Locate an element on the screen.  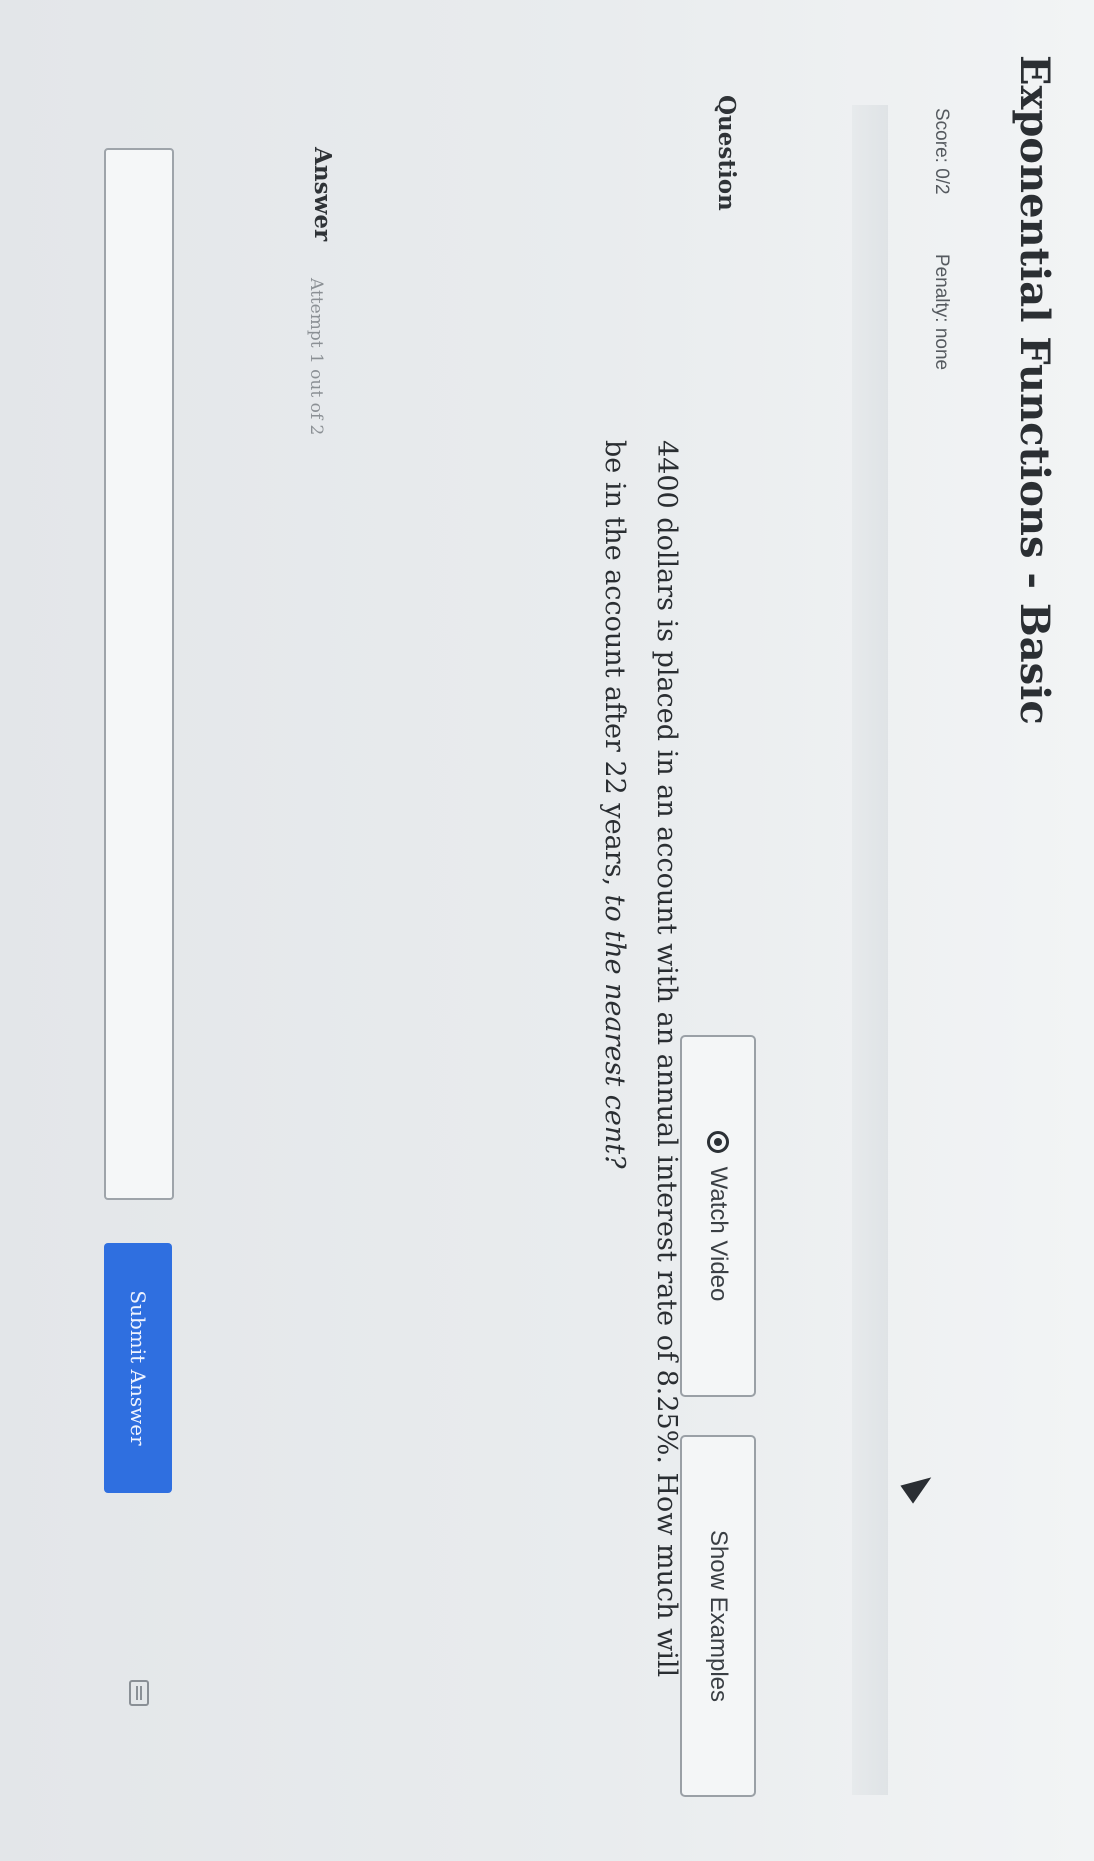
attempt-counter: Attempt 1 out of 2 is located at coordinates (316, 357).